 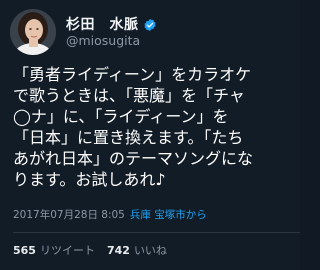 What do you see at coordinates (133, 158) in the screenshot?
I see `tweet-line: あがれ日本」のテーマソングにな` at bounding box center [133, 158].